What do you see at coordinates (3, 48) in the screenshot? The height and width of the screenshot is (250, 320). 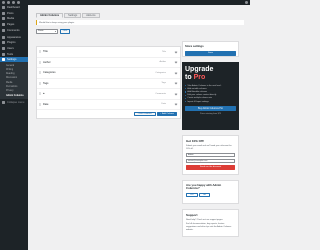 I see `users-icon` at bounding box center [3, 48].